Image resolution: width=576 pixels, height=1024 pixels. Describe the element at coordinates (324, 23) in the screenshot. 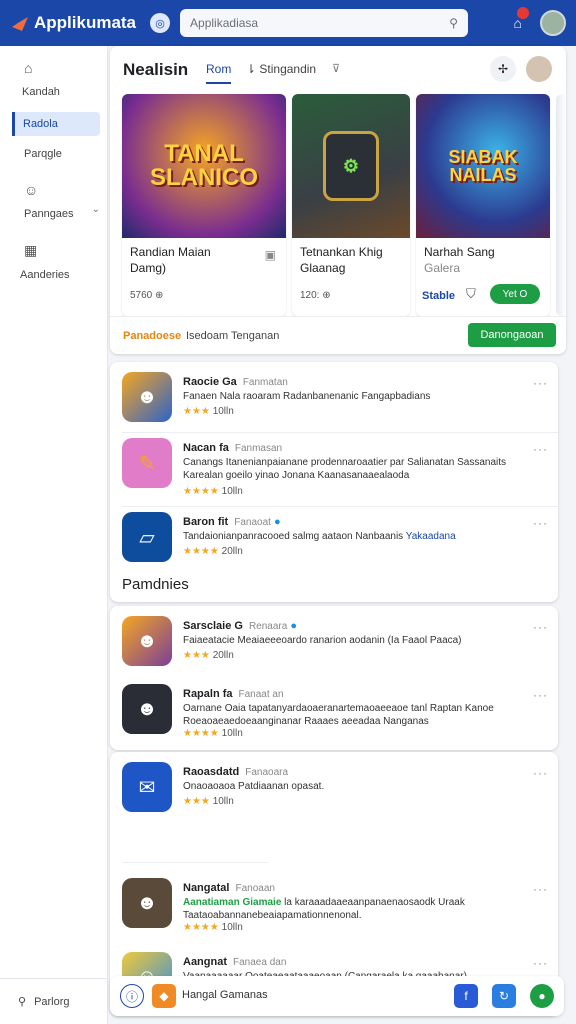

I see `search-input: Applikadiasa ⚲` at that location.